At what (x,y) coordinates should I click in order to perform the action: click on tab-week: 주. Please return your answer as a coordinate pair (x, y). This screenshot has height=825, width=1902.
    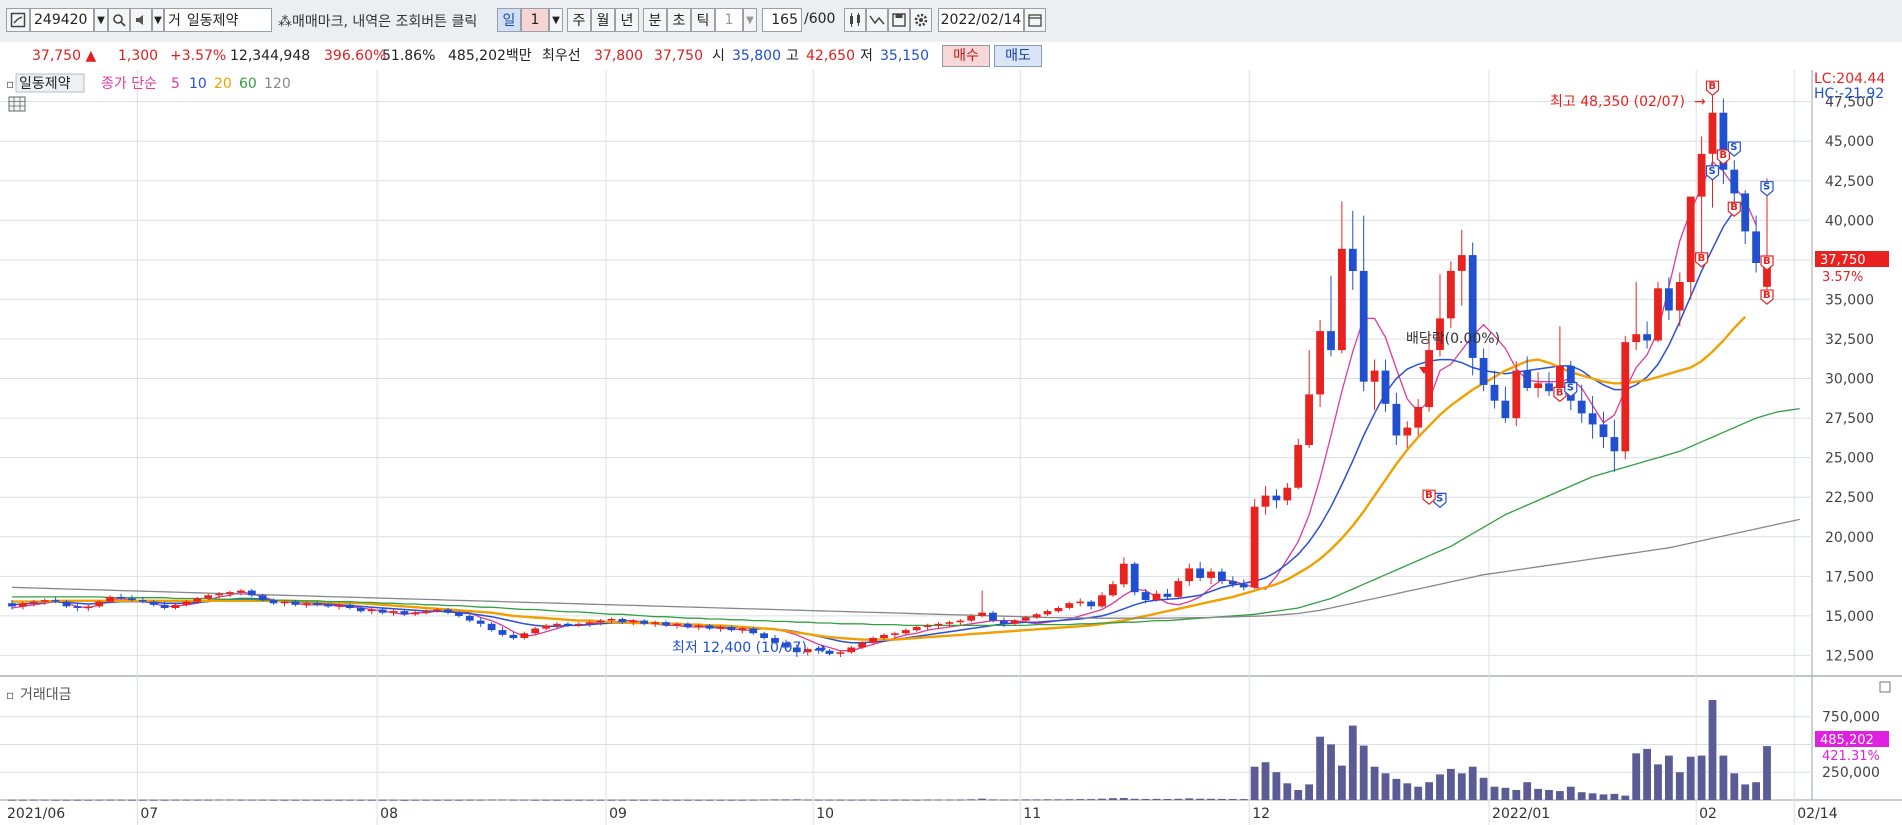
    Looking at the image, I should click on (579, 20).